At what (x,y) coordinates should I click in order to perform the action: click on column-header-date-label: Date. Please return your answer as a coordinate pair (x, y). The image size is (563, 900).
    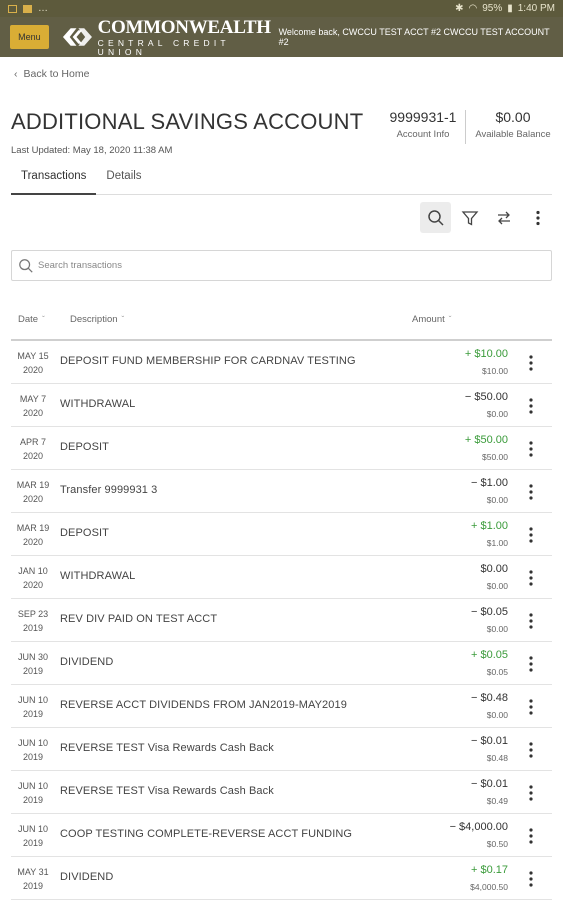
    Looking at the image, I should click on (28, 319).